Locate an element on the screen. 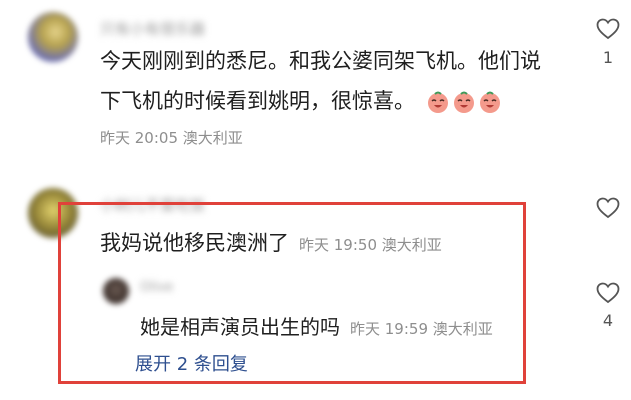  peach-laugh-emoji is located at coordinates (464, 102).